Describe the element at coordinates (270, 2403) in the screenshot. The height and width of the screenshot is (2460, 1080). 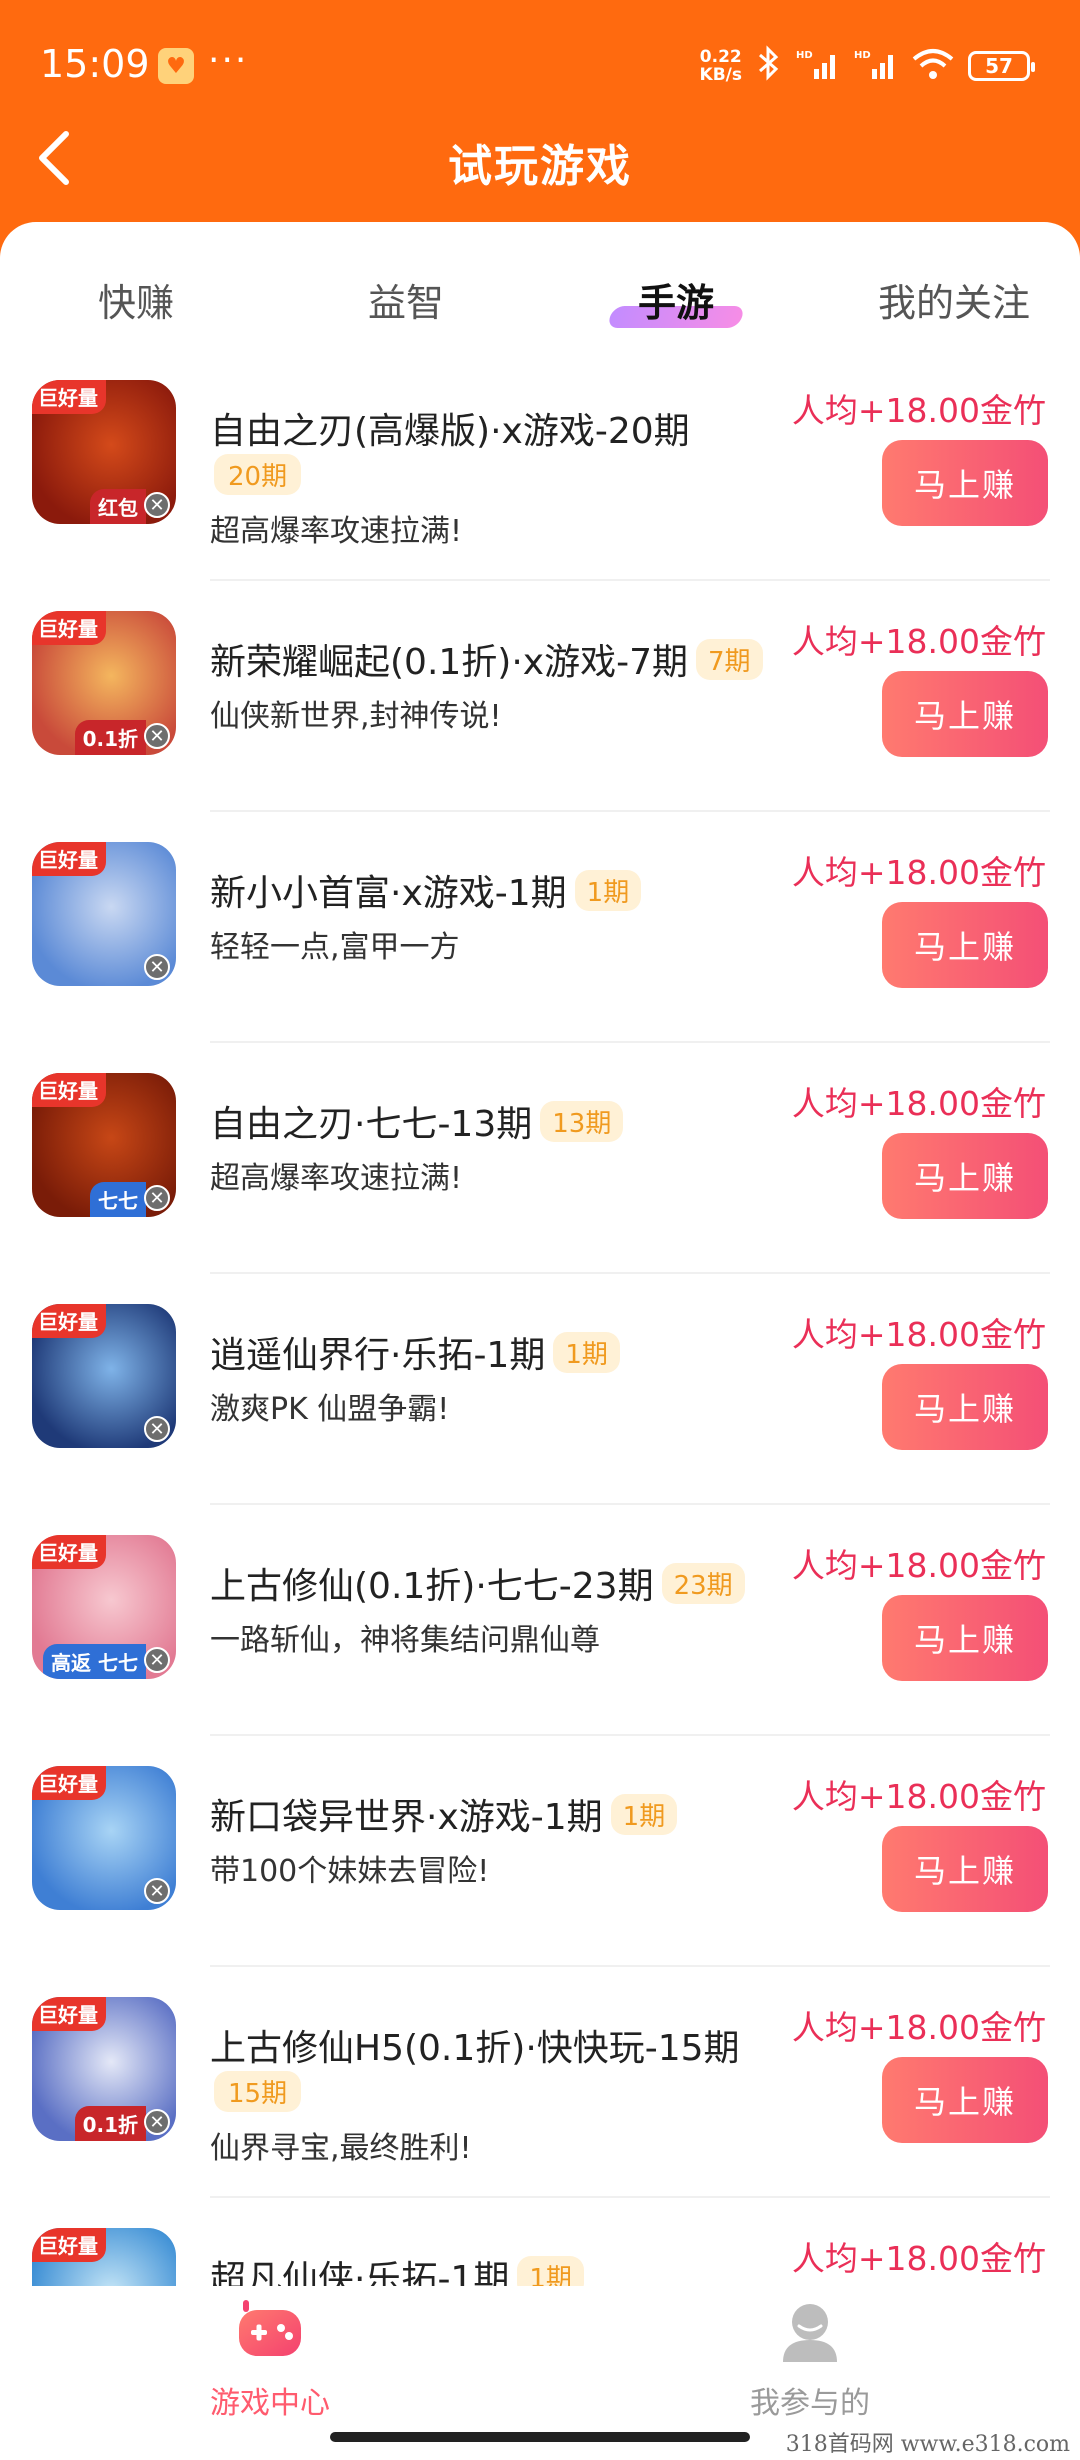
I see `nav-label: 游戏中心` at that location.